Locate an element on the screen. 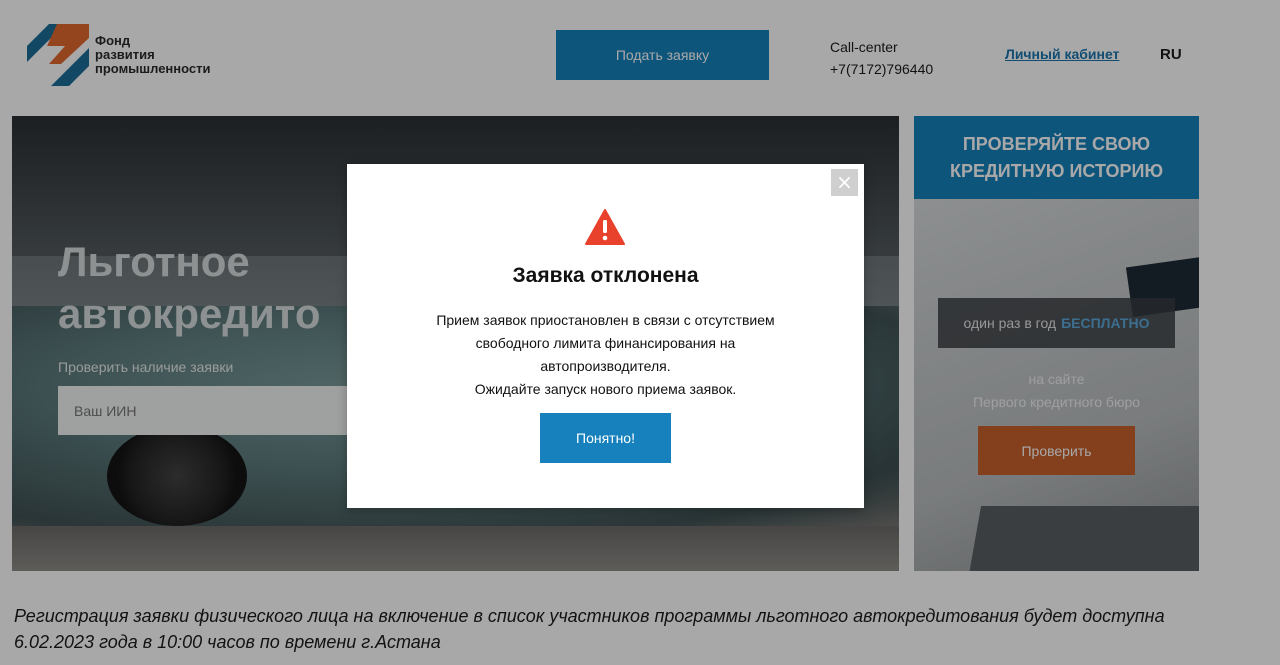 Image resolution: width=1280 pixels, height=665 pixels. modal-title: Заявка отклонена is located at coordinates (605, 275).